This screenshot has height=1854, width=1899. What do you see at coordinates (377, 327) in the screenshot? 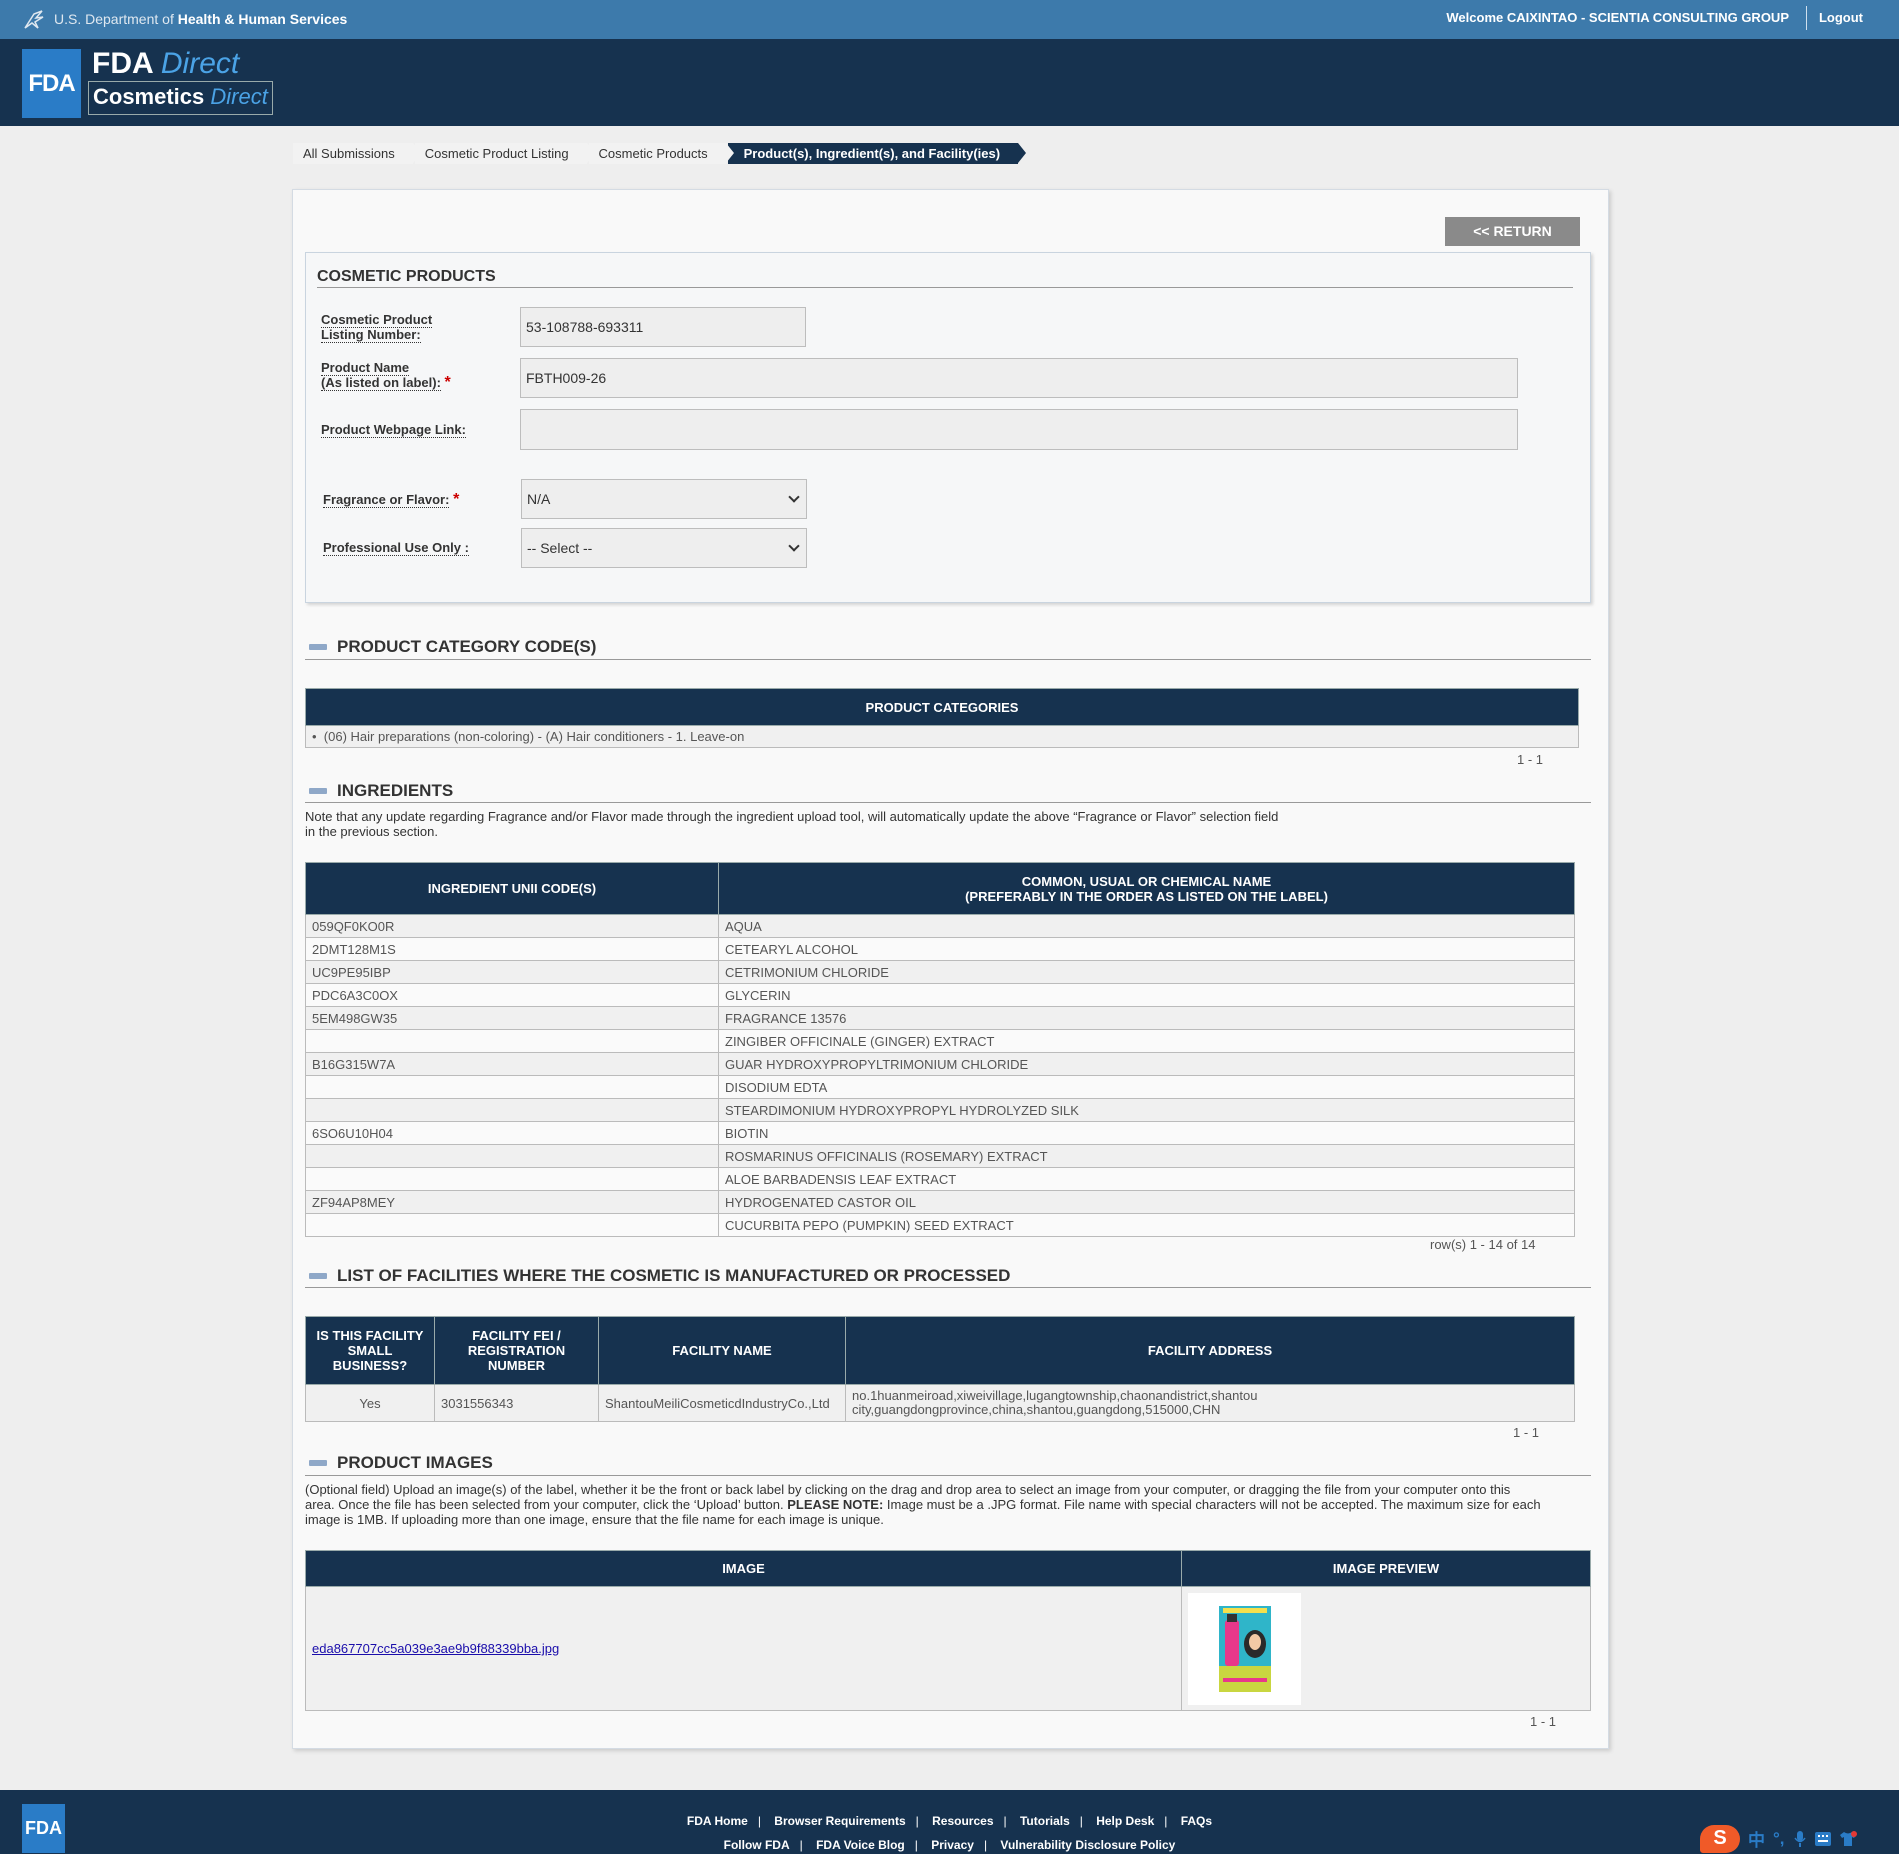
I see `listing-number-label: Cosmetic Product Listing Number:` at bounding box center [377, 327].